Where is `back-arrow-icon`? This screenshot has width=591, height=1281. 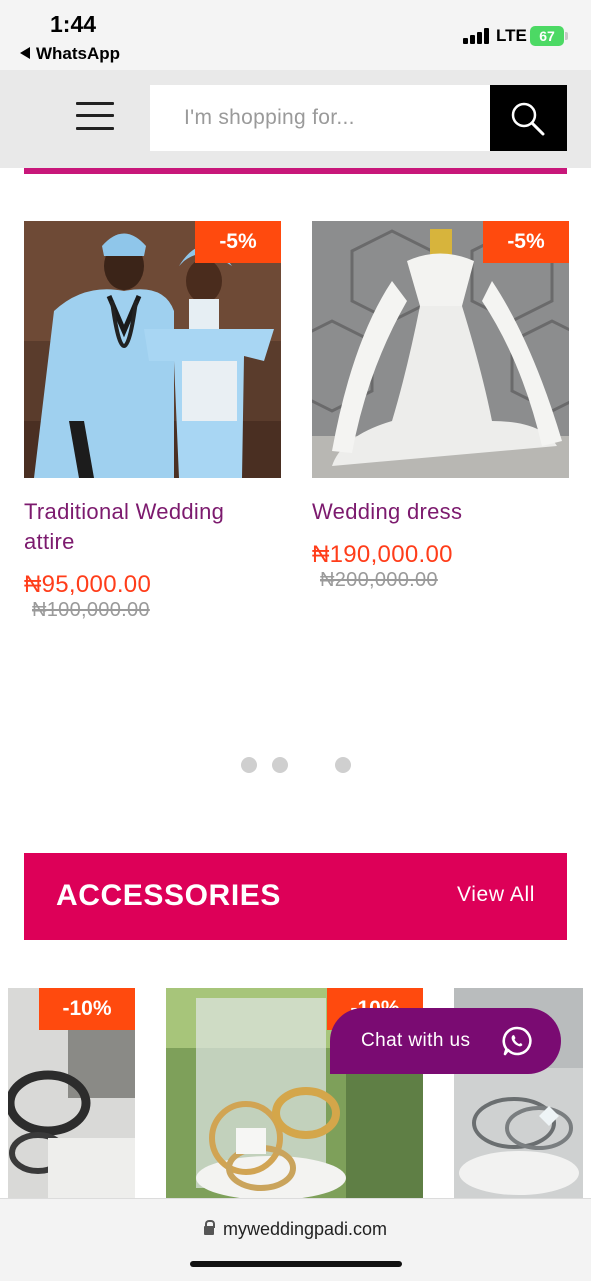
back-arrow-icon is located at coordinates (25, 52).